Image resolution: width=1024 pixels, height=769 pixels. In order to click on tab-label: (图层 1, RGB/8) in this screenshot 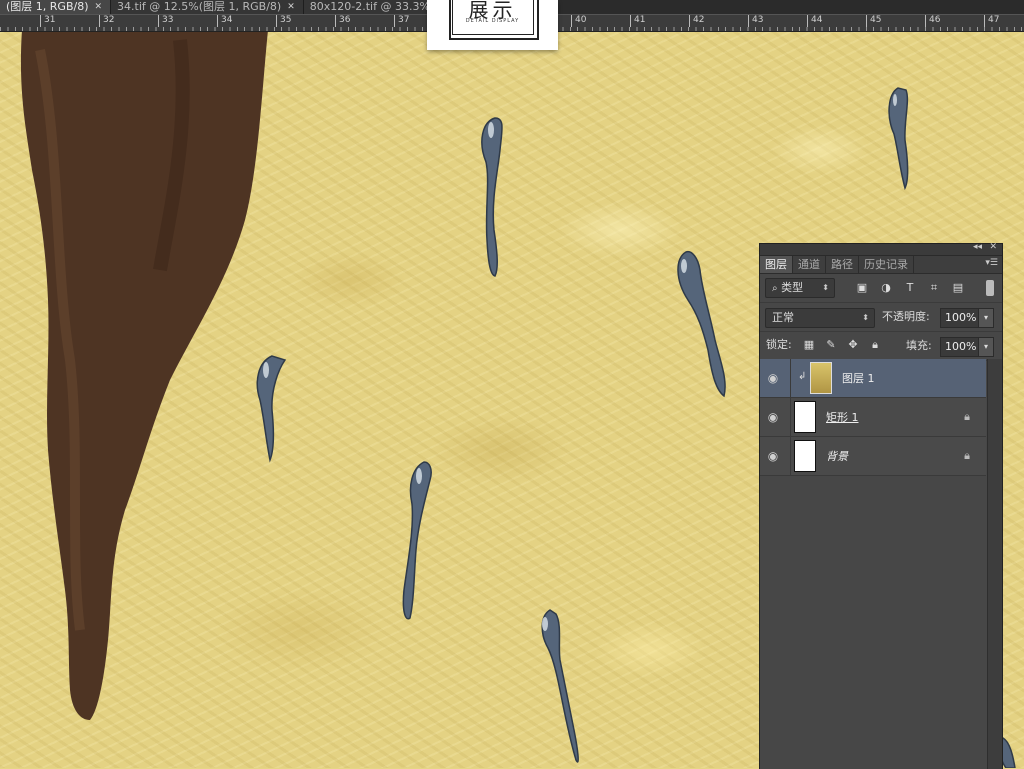, I will do `click(47, 6)`.